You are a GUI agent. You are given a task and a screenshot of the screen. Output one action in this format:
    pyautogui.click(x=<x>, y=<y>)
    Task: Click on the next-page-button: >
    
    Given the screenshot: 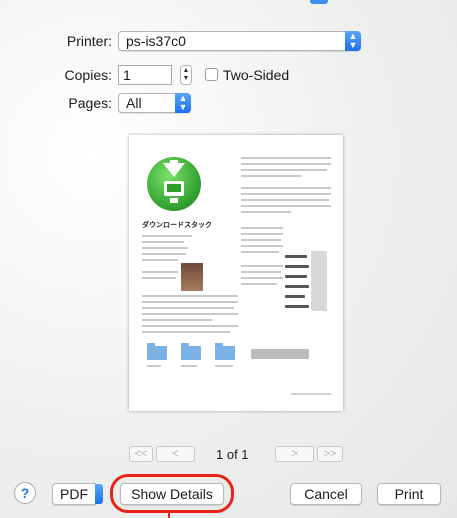 What is the action you would take?
    pyautogui.click(x=294, y=454)
    